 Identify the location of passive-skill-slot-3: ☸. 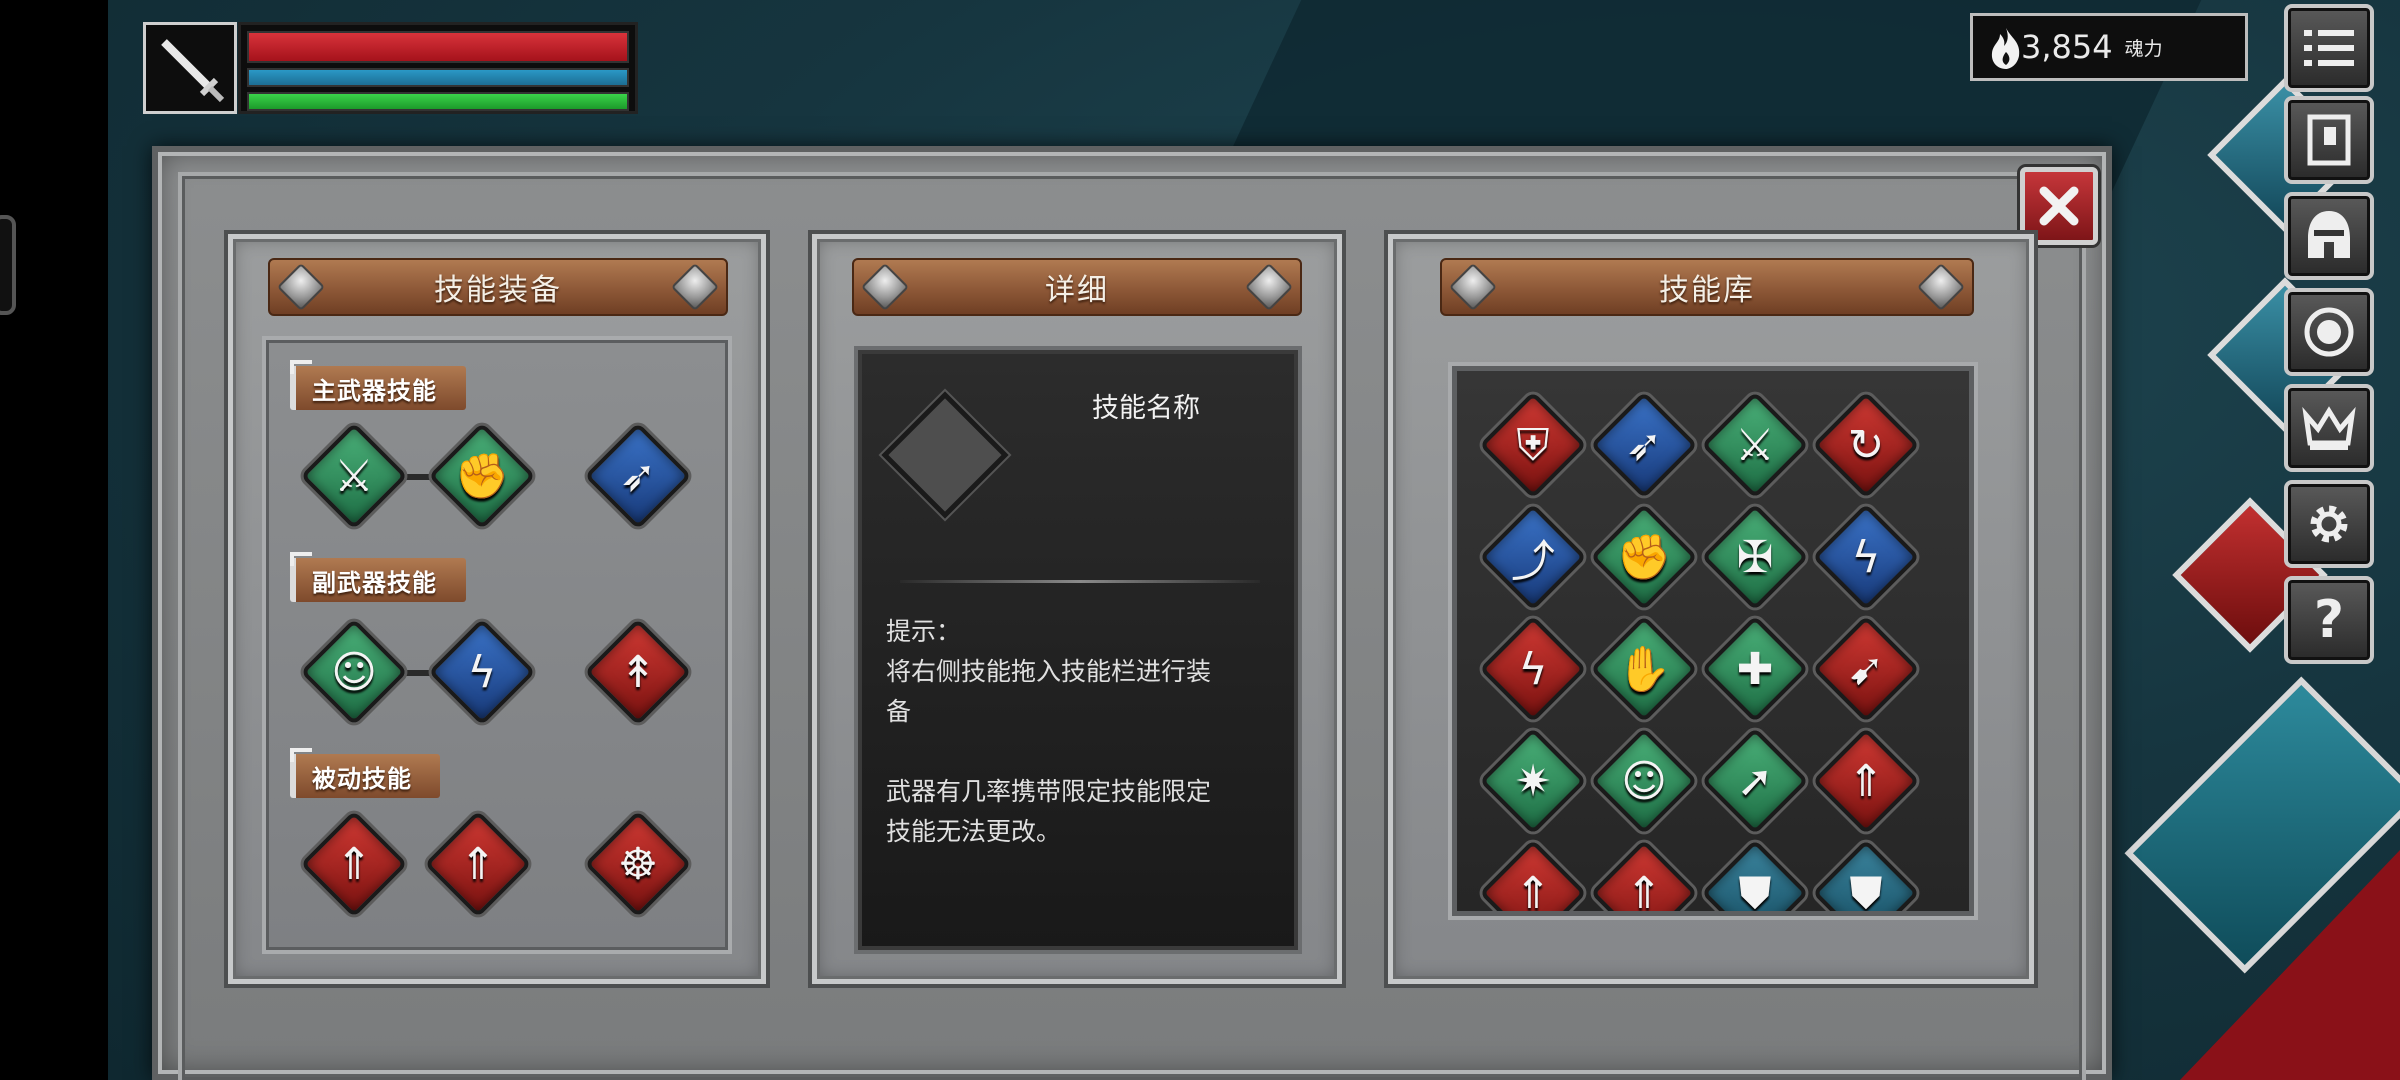
(638, 864).